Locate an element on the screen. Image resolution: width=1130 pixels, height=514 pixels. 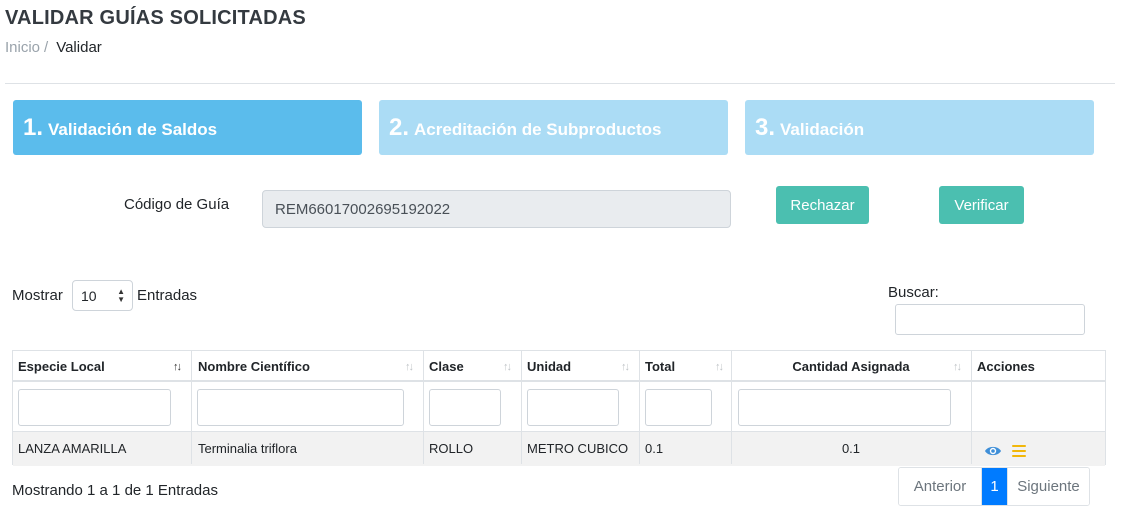
cell-cantidad-asignada: 0.1 is located at coordinates (851, 448).